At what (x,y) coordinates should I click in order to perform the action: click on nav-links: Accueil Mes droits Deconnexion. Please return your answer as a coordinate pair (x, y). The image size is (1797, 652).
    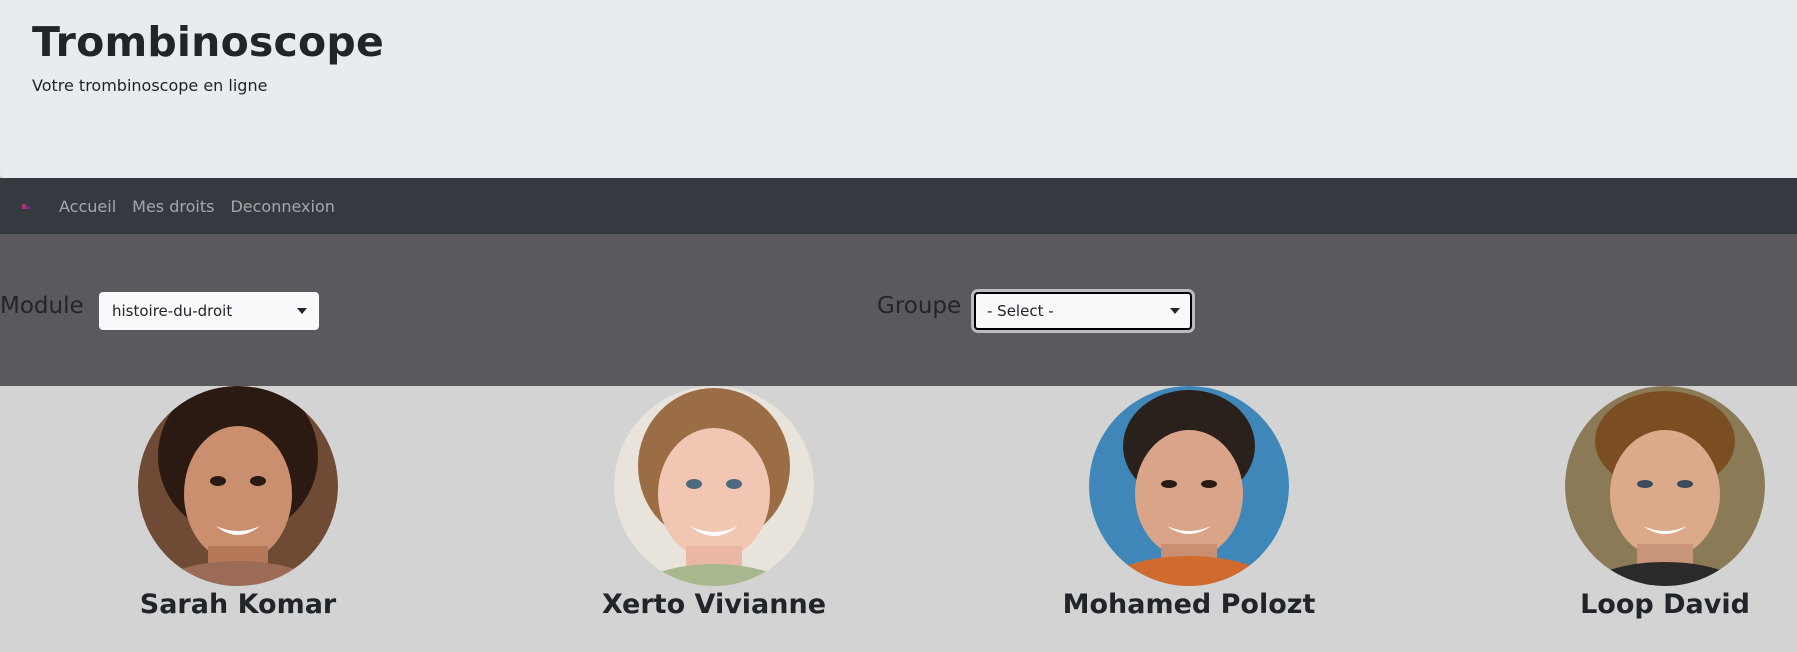
    Looking at the image, I should click on (205, 206).